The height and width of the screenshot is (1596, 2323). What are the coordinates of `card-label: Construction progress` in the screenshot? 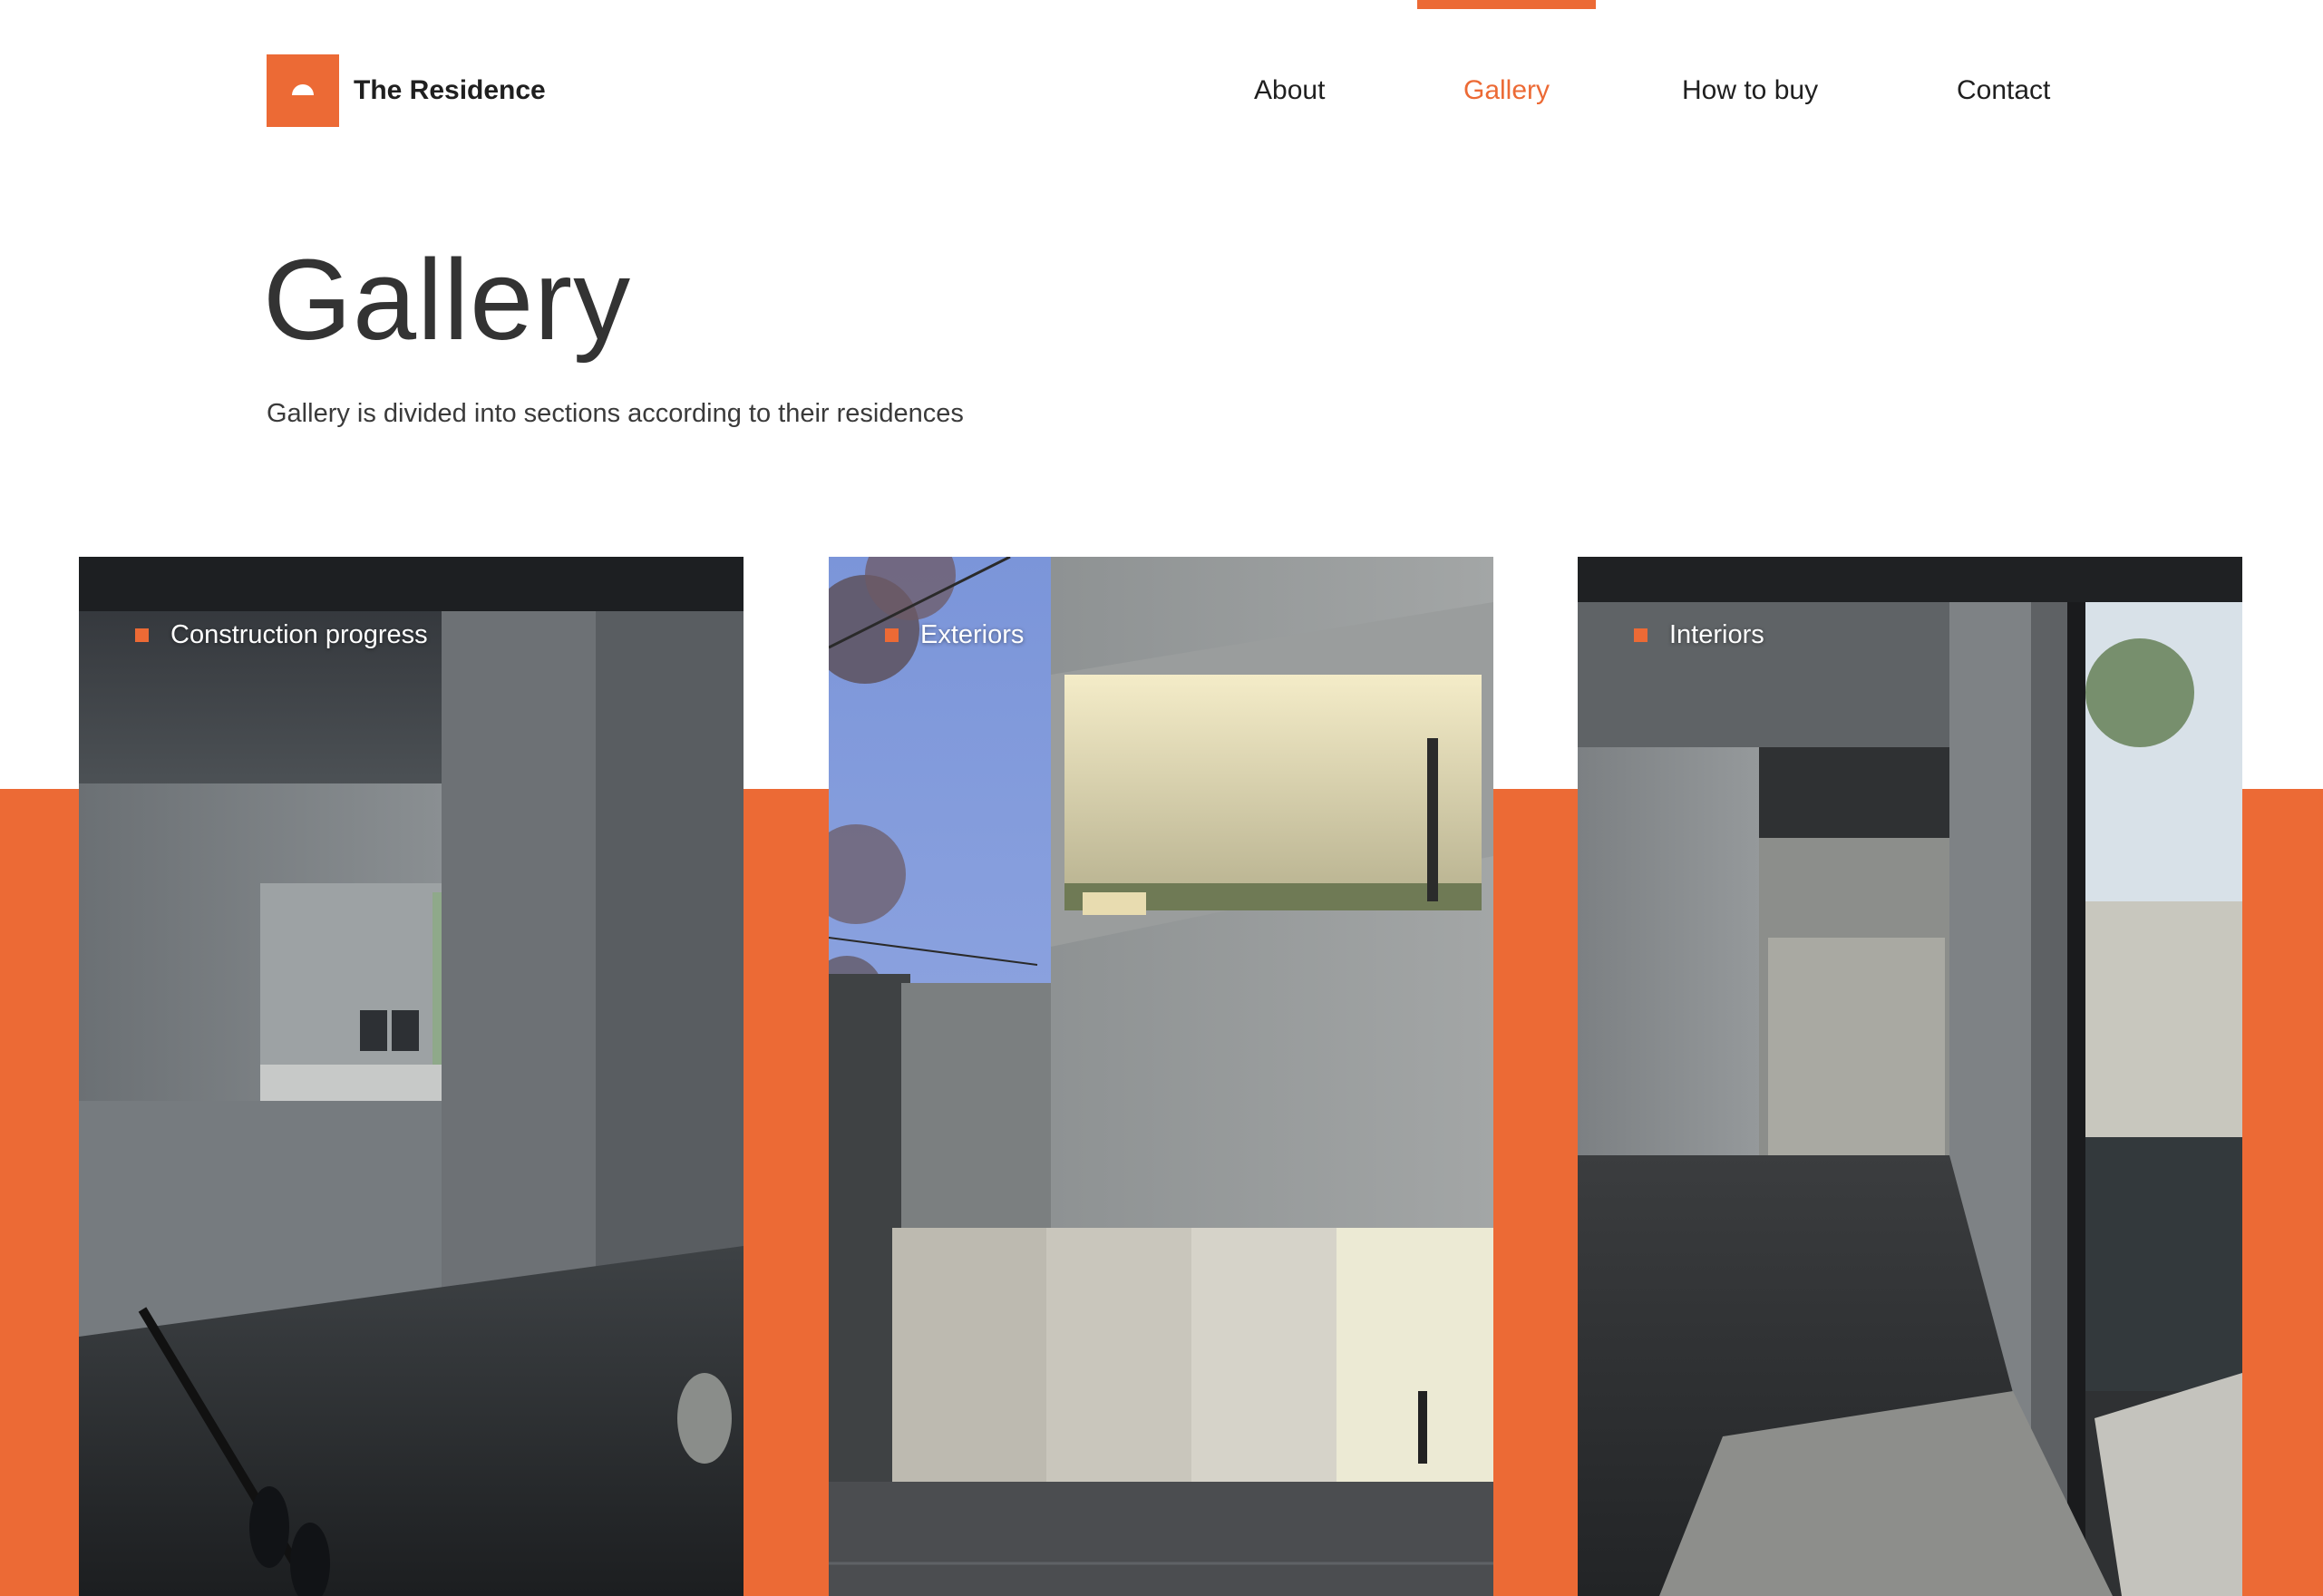 It's located at (281, 635).